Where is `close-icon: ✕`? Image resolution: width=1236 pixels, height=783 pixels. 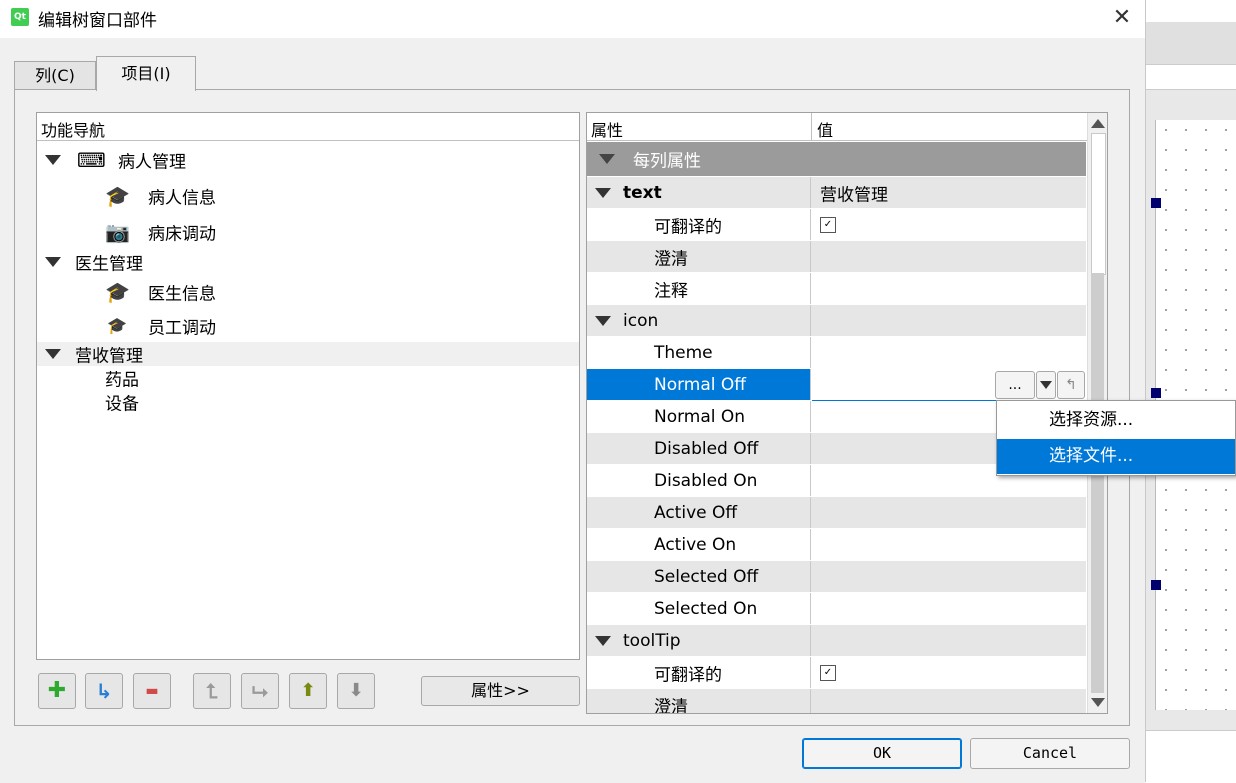
close-icon: ✕ is located at coordinates (1122, 18).